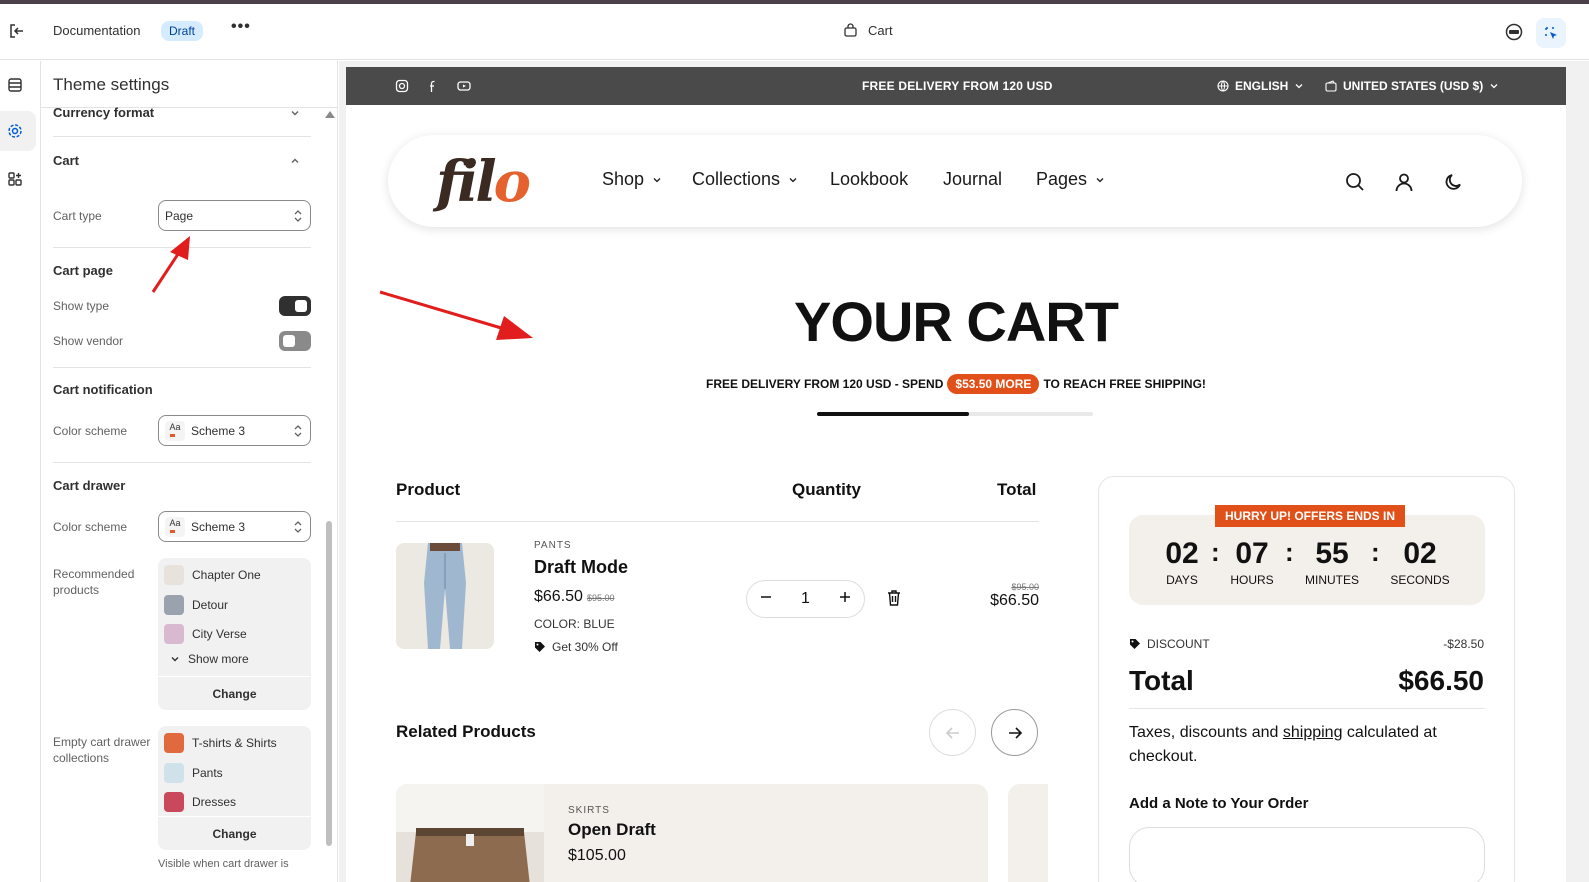 The image size is (1589, 882). Describe the element at coordinates (1161, 680) in the screenshot. I see `total-label: Total` at that location.